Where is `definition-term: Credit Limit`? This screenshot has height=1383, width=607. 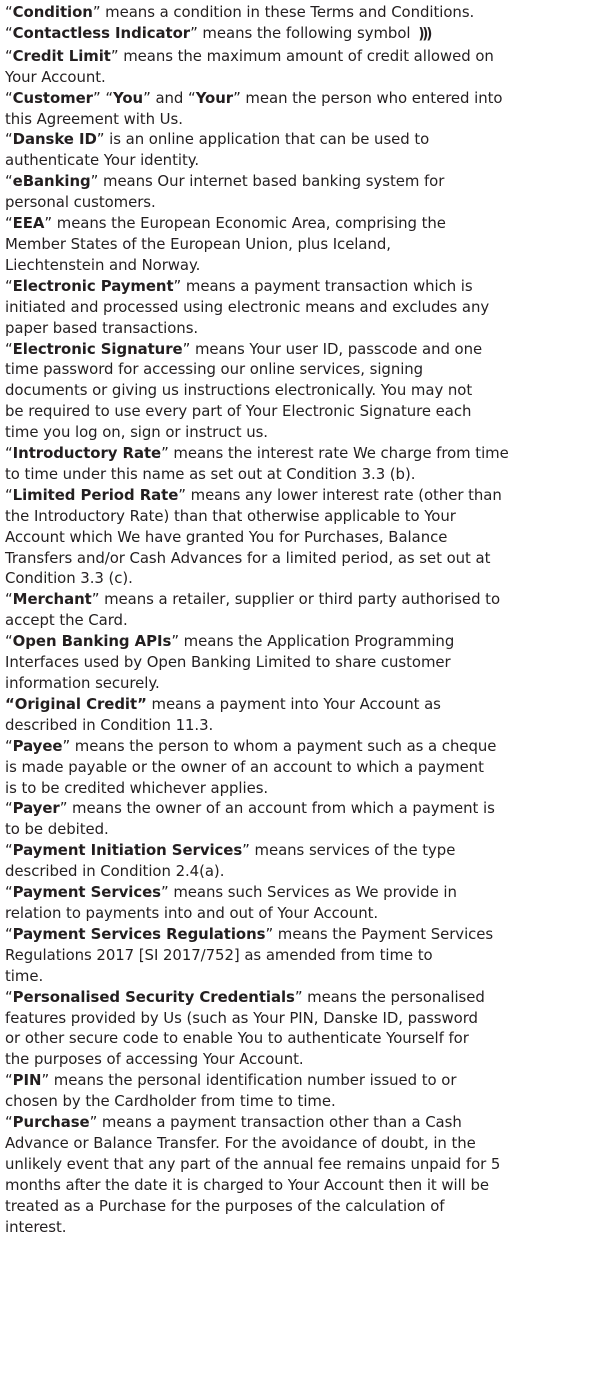 definition-term: Credit Limit is located at coordinates (61, 55).